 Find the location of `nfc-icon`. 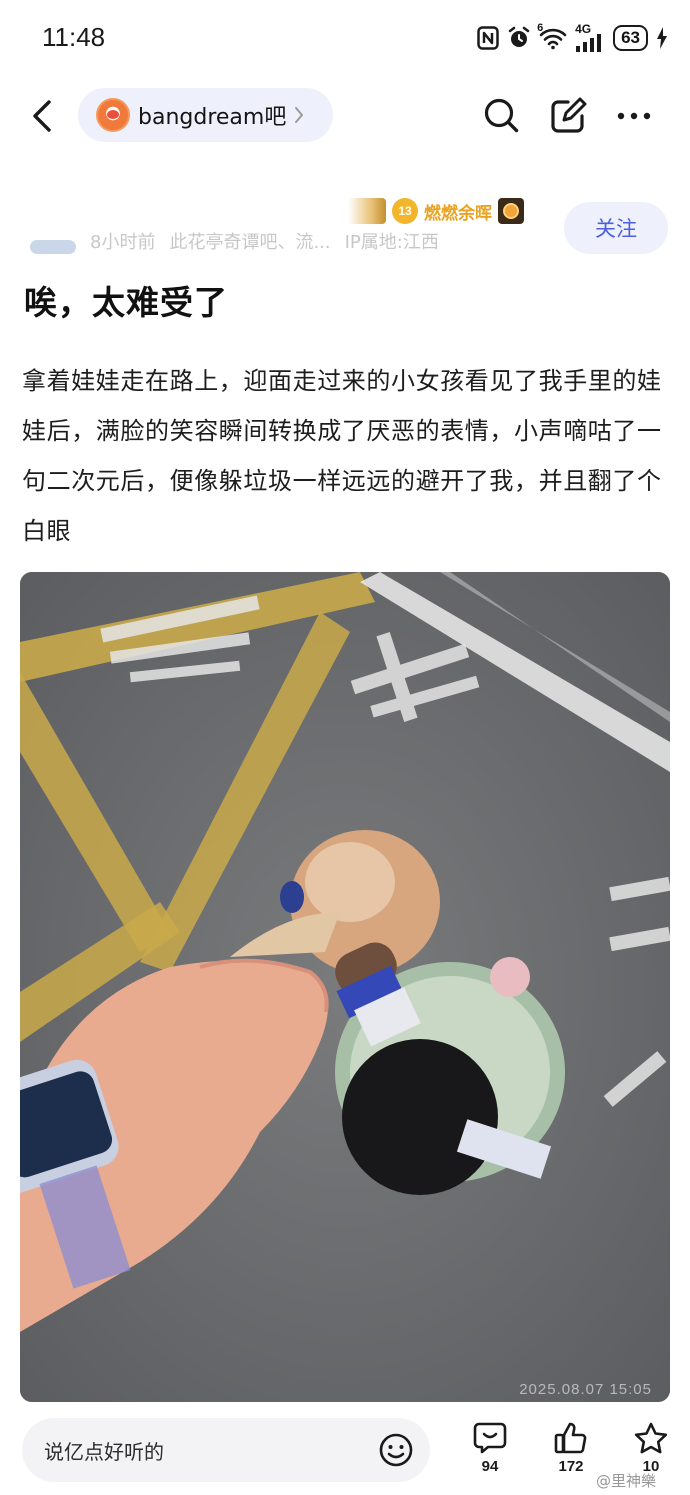

nfc-icon is located at coordinates (488, 38).